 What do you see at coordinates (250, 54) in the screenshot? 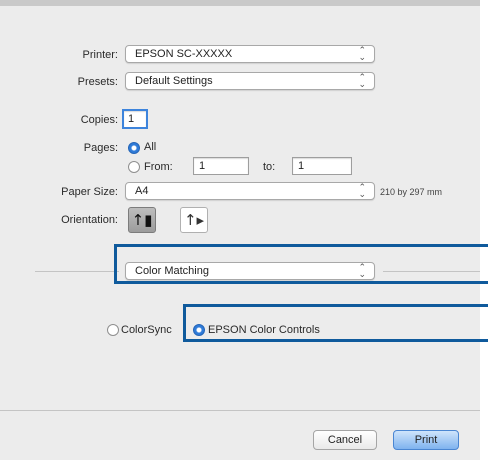
I see `printer-popup: EPSON SC-XXXXX ⌃ ⌄` at bounding box center [250, 54].